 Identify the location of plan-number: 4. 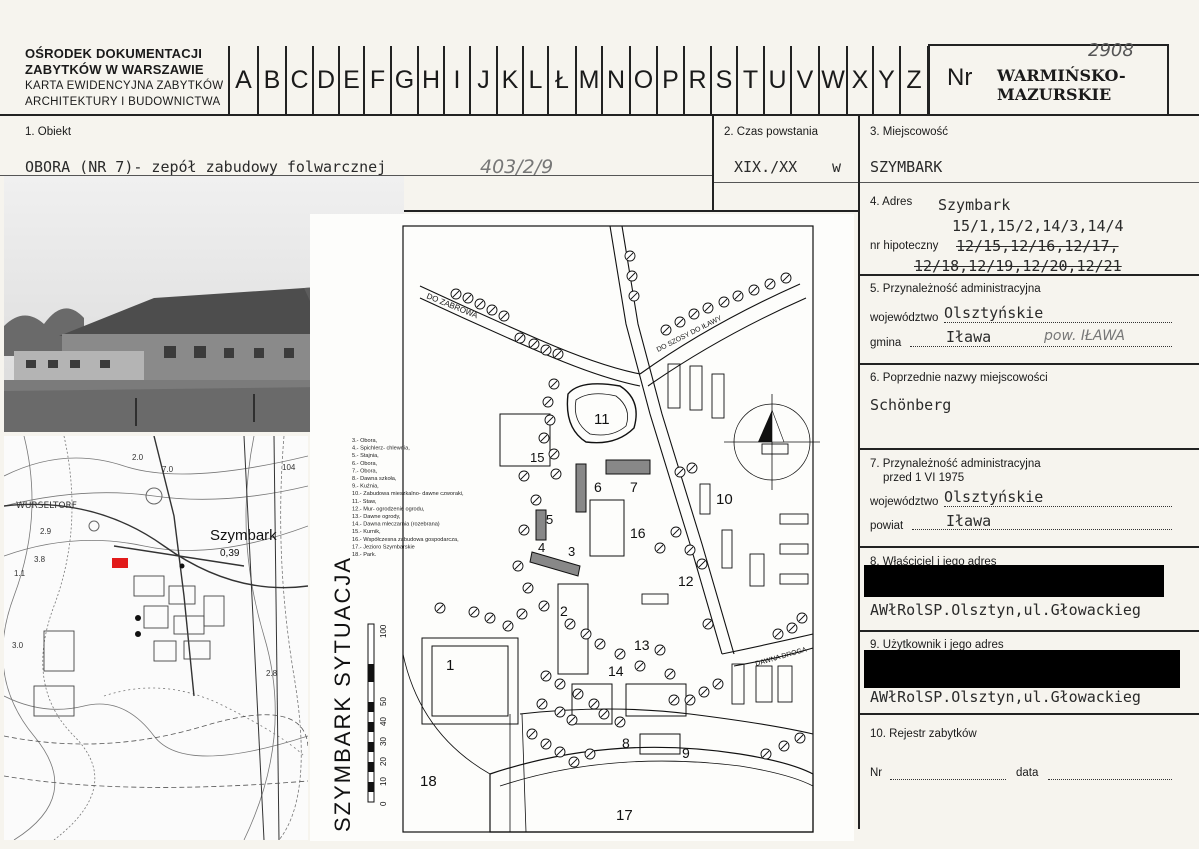
(541, 547).